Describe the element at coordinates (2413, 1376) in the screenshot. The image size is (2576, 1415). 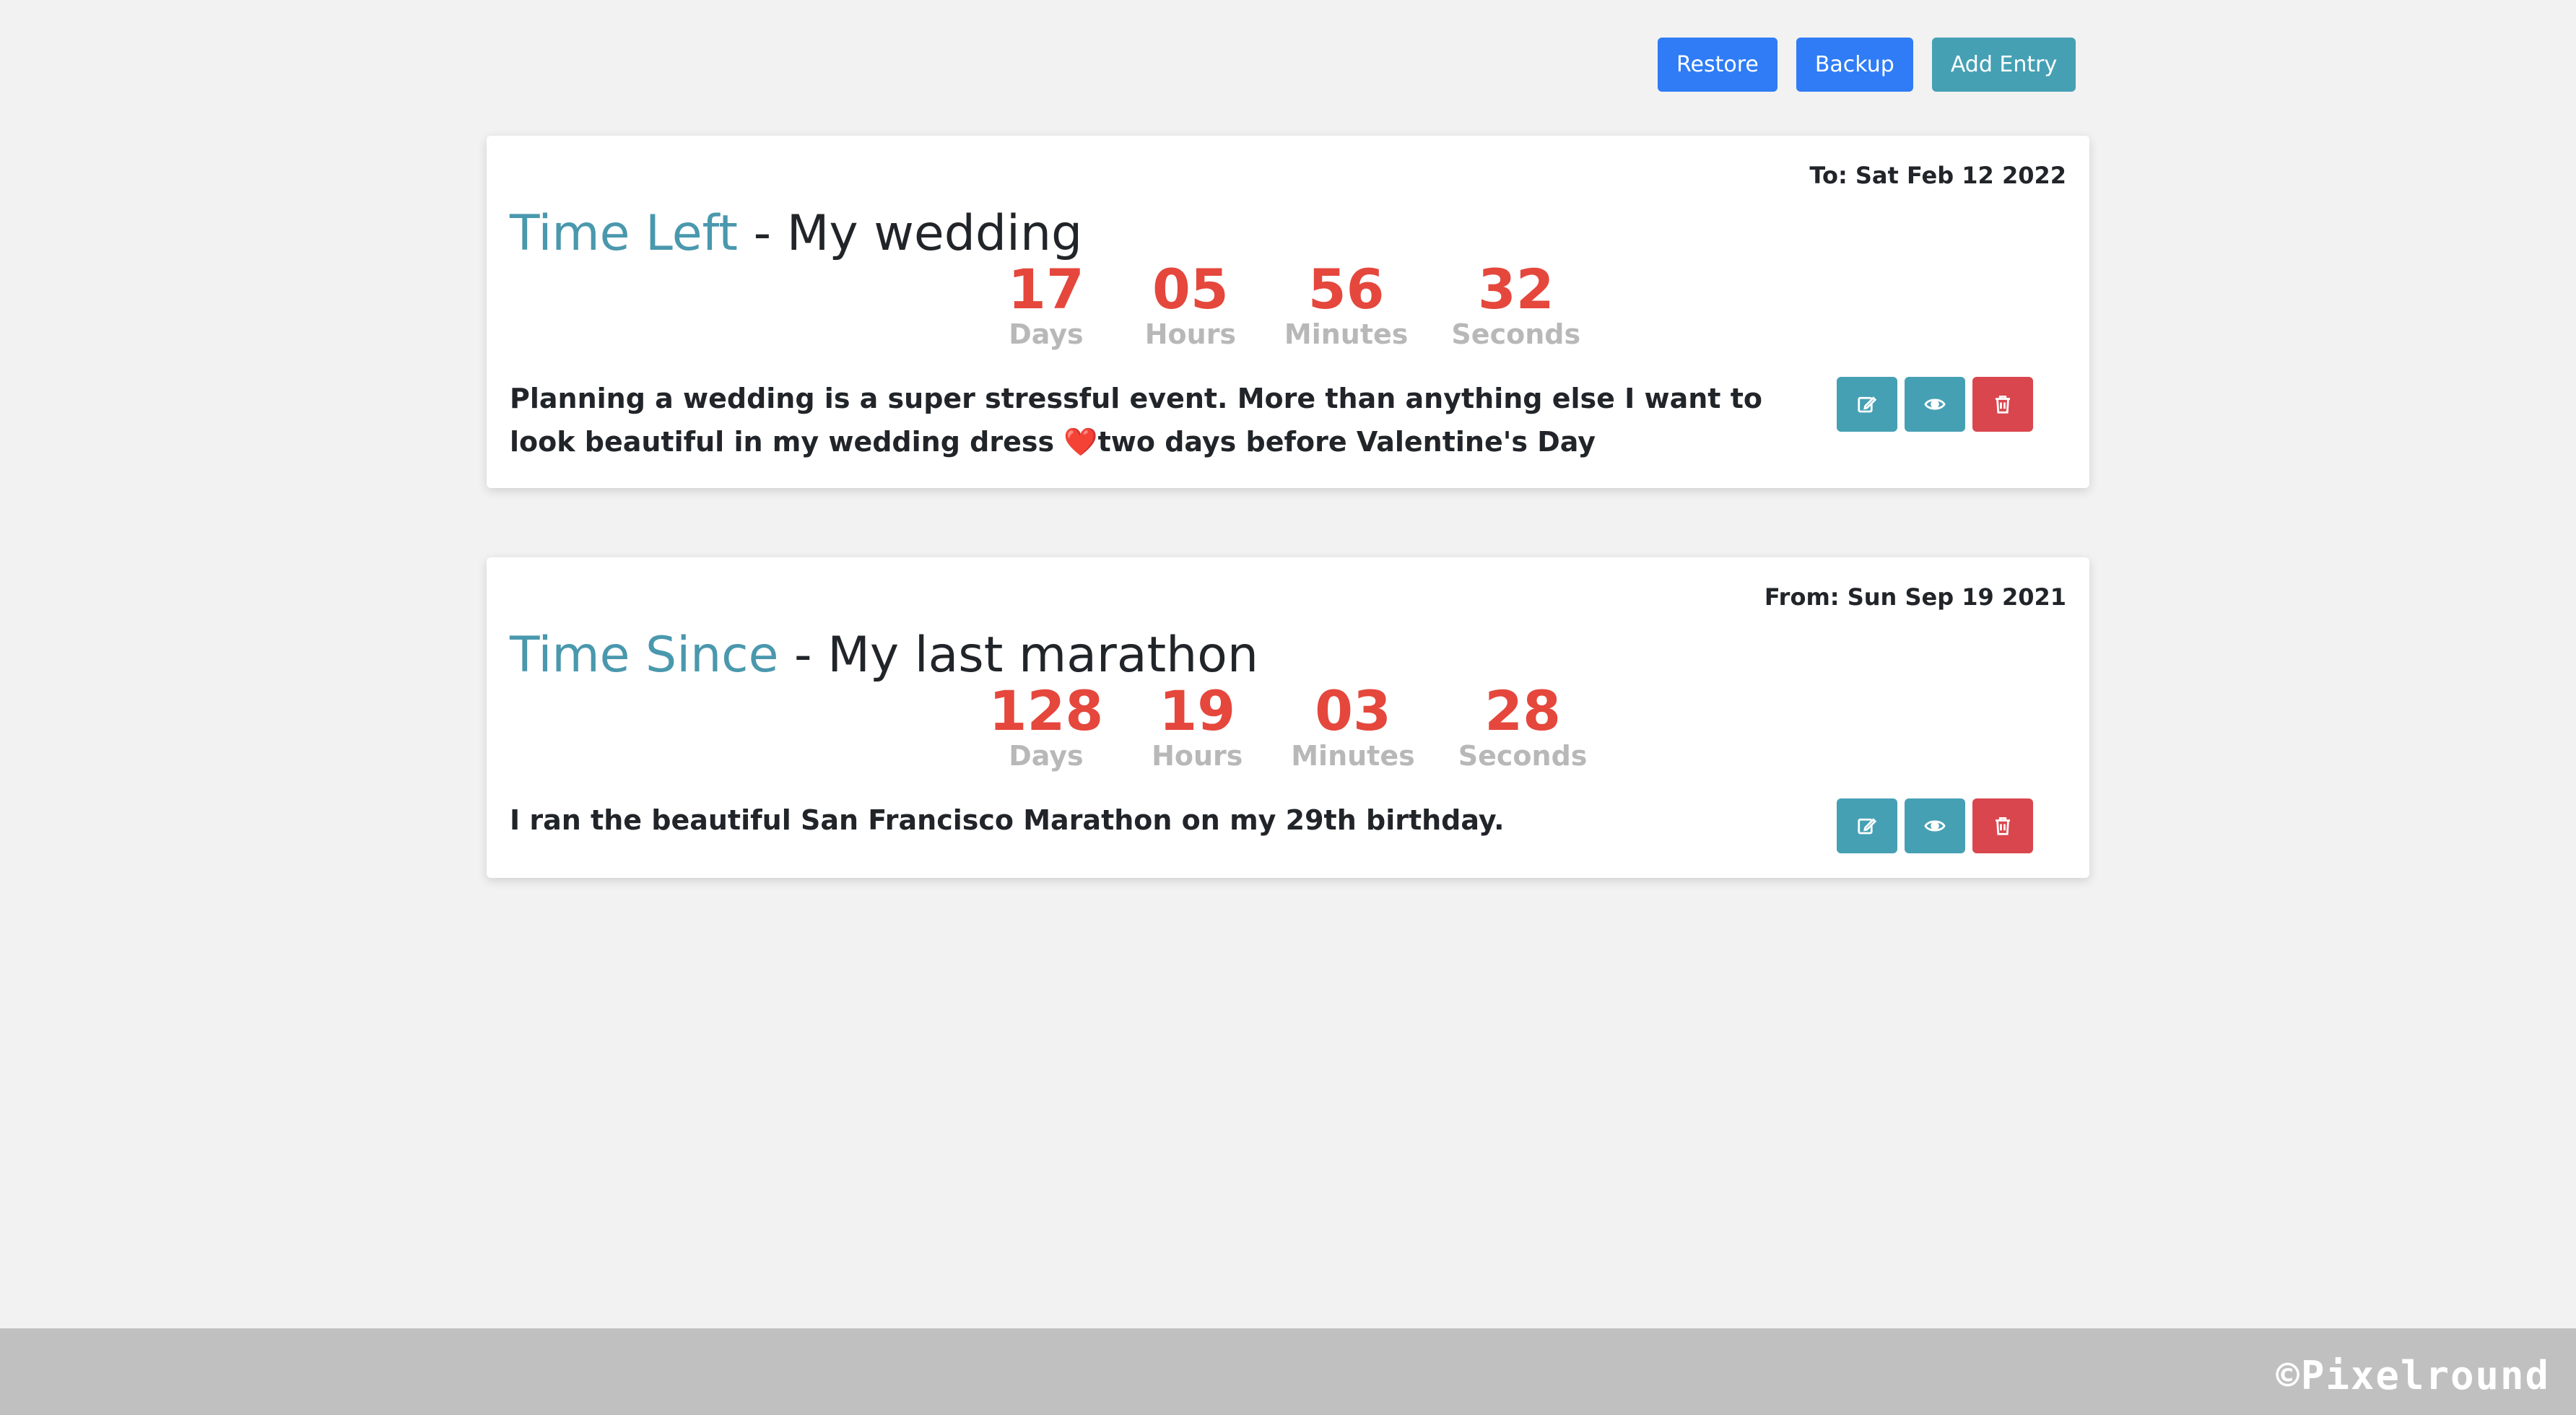
I see `footer-brand: ©Pixelround` at that location.